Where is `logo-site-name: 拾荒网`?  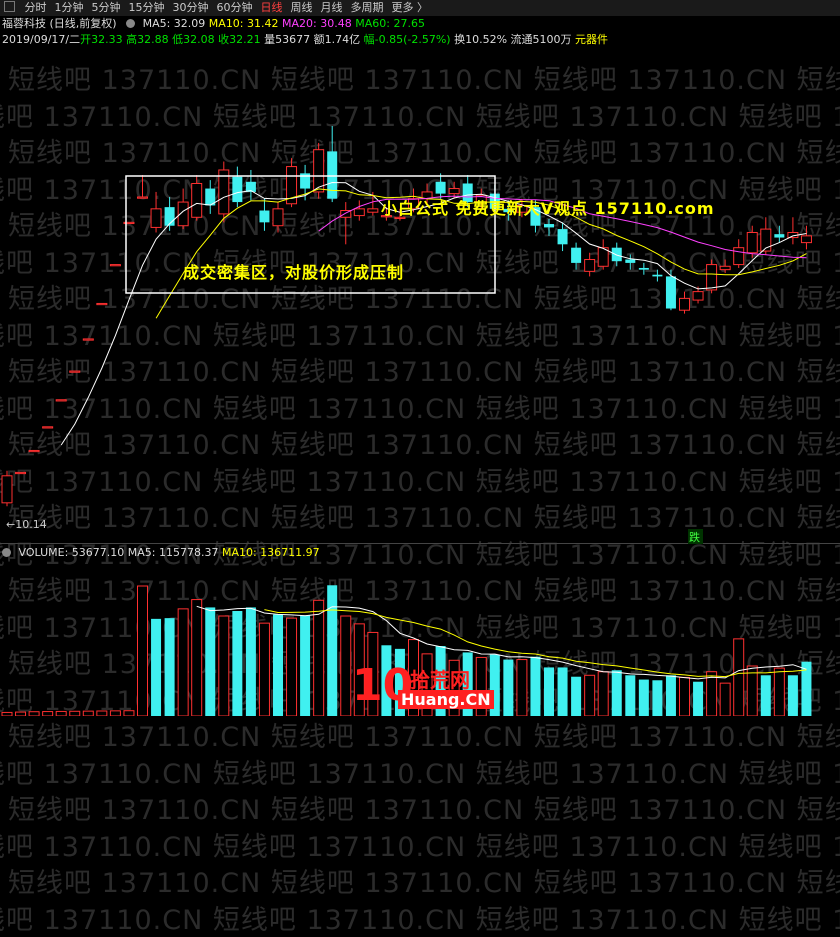
logo-site-name: 拾荒网 is located at coordinates (440, 680).